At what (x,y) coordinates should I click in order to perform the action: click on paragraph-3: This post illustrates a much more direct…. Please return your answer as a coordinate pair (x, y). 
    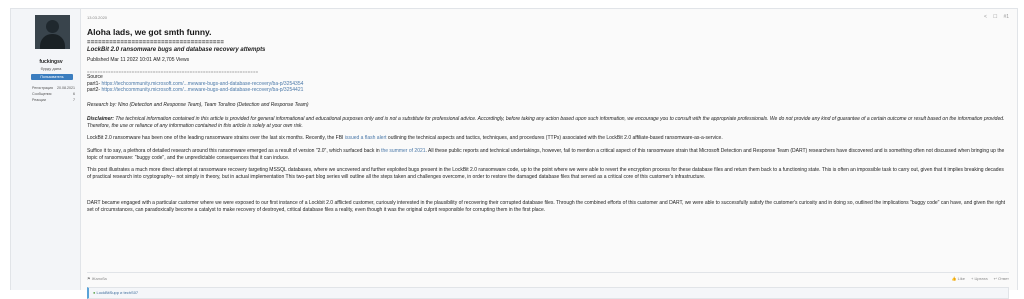
    Looking at the image, I should click on (545, 174).